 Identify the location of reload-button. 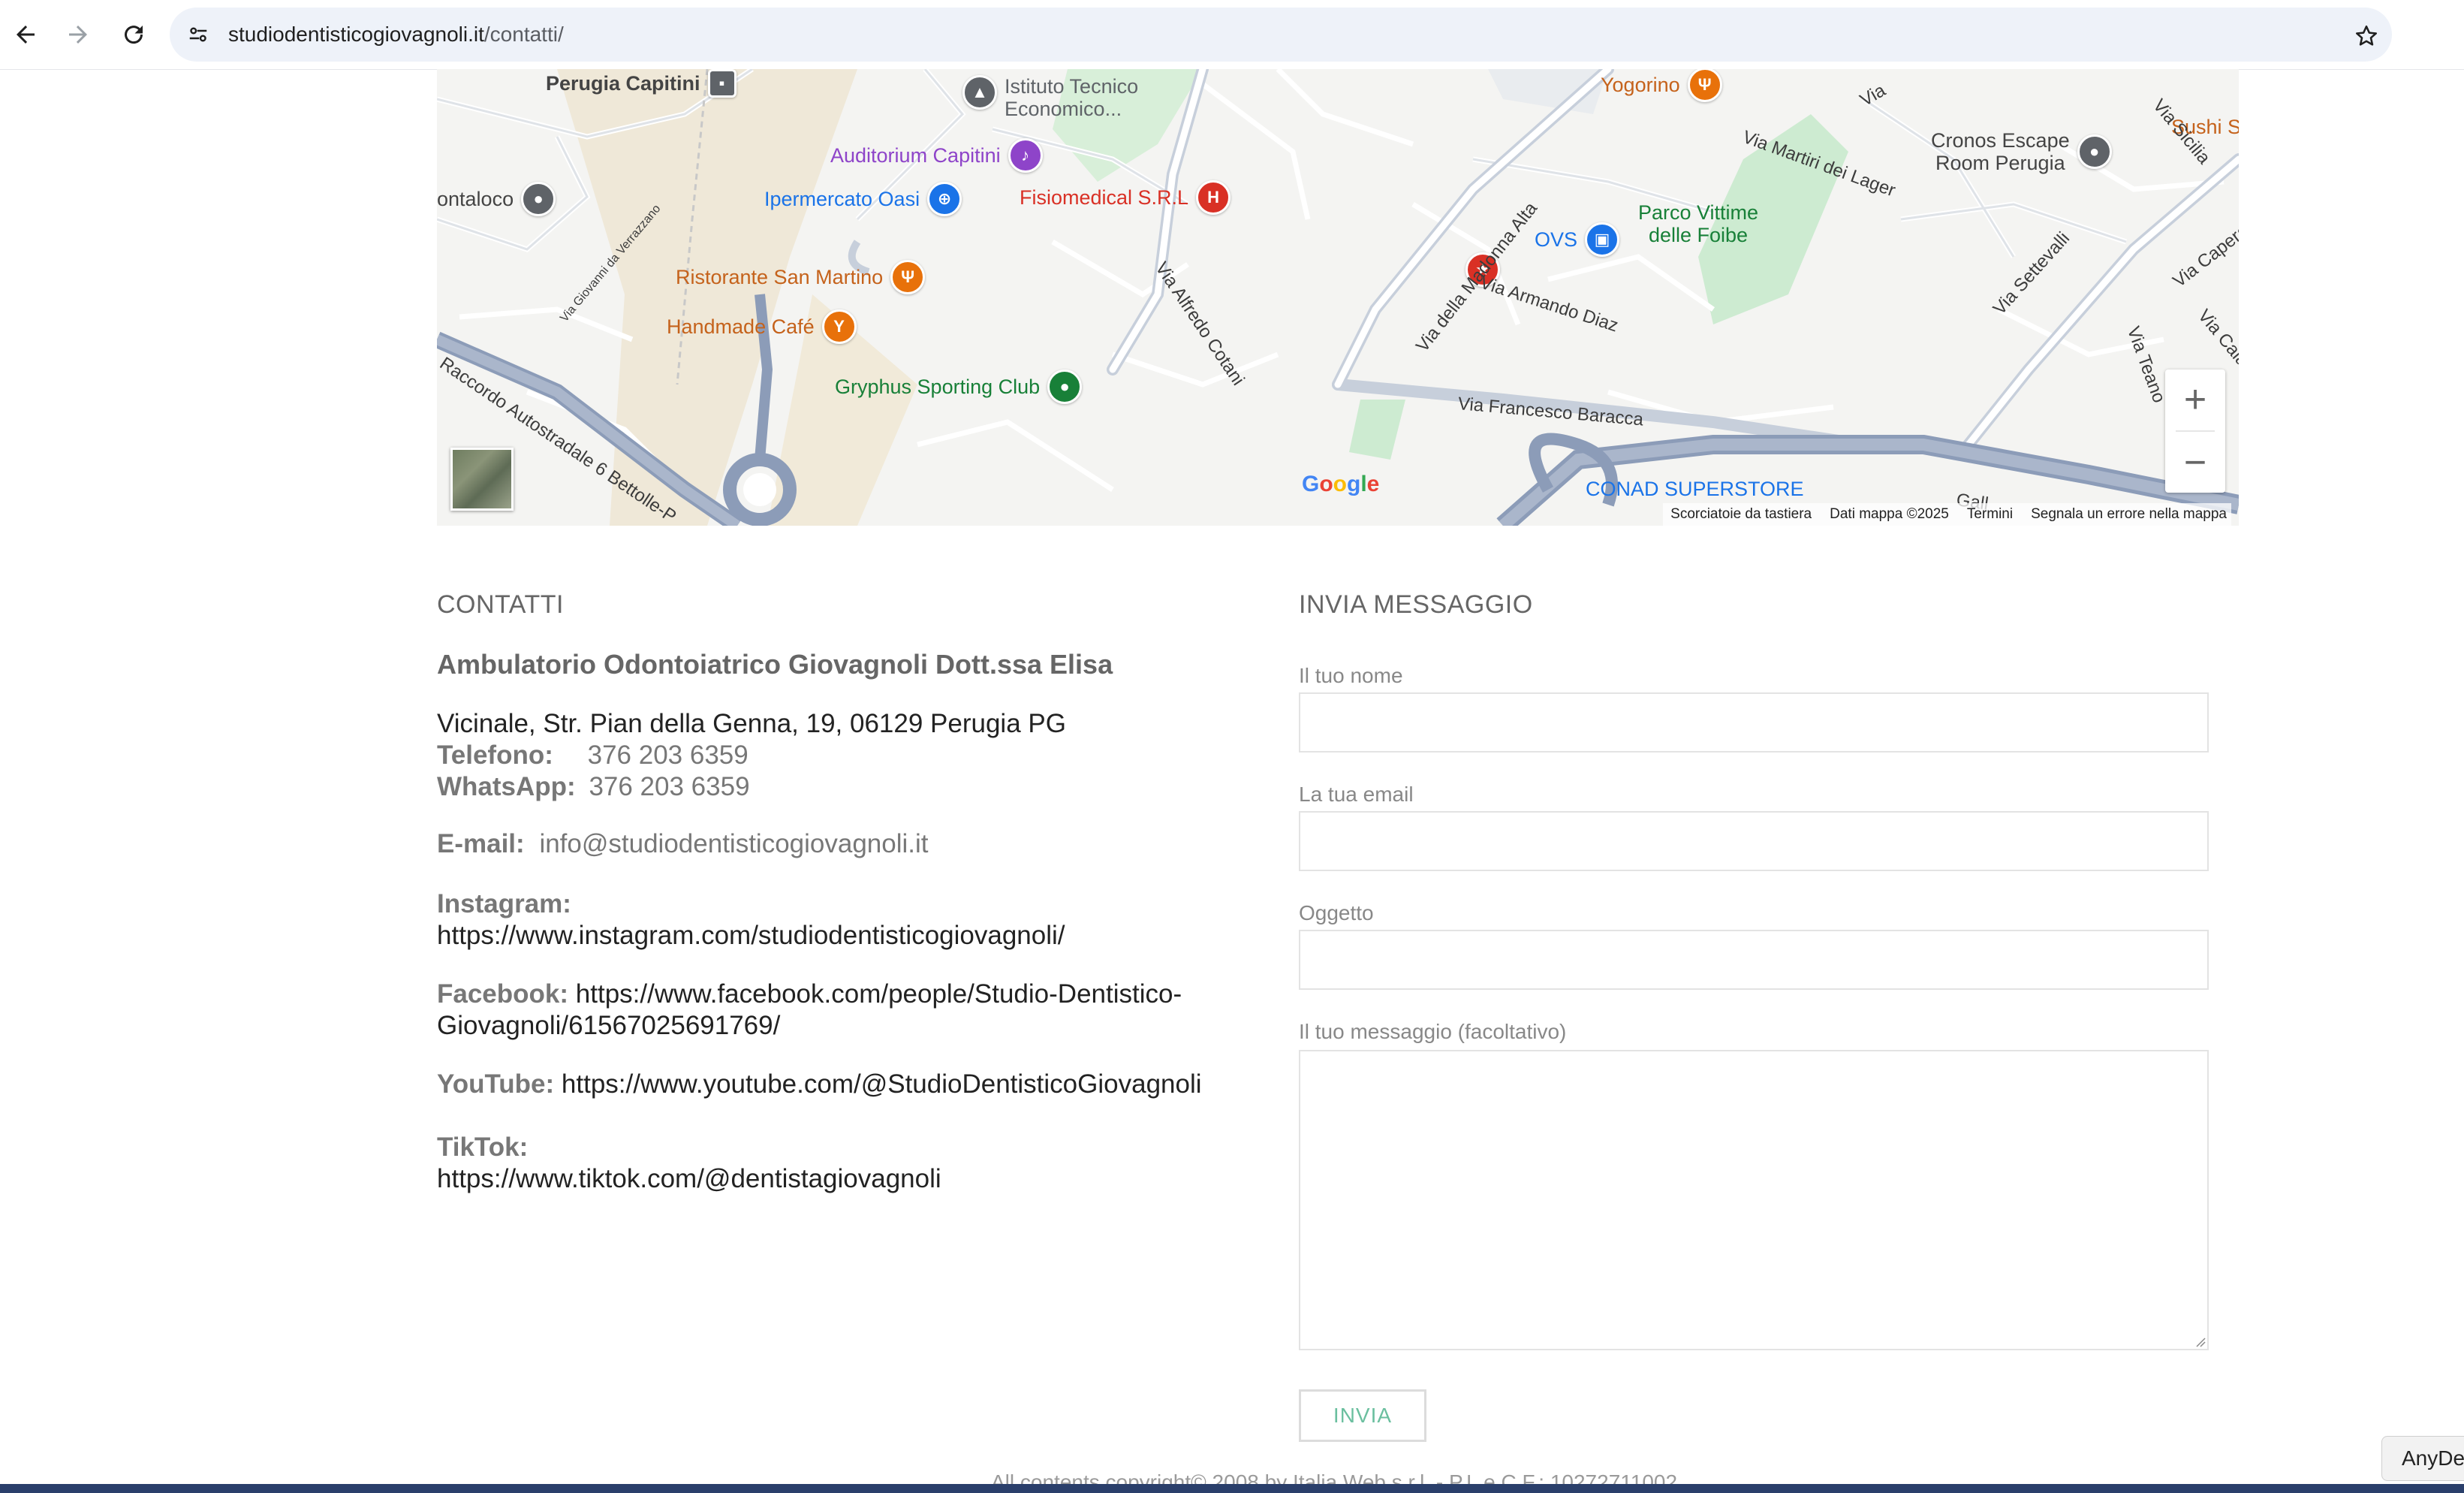
(134, 35).